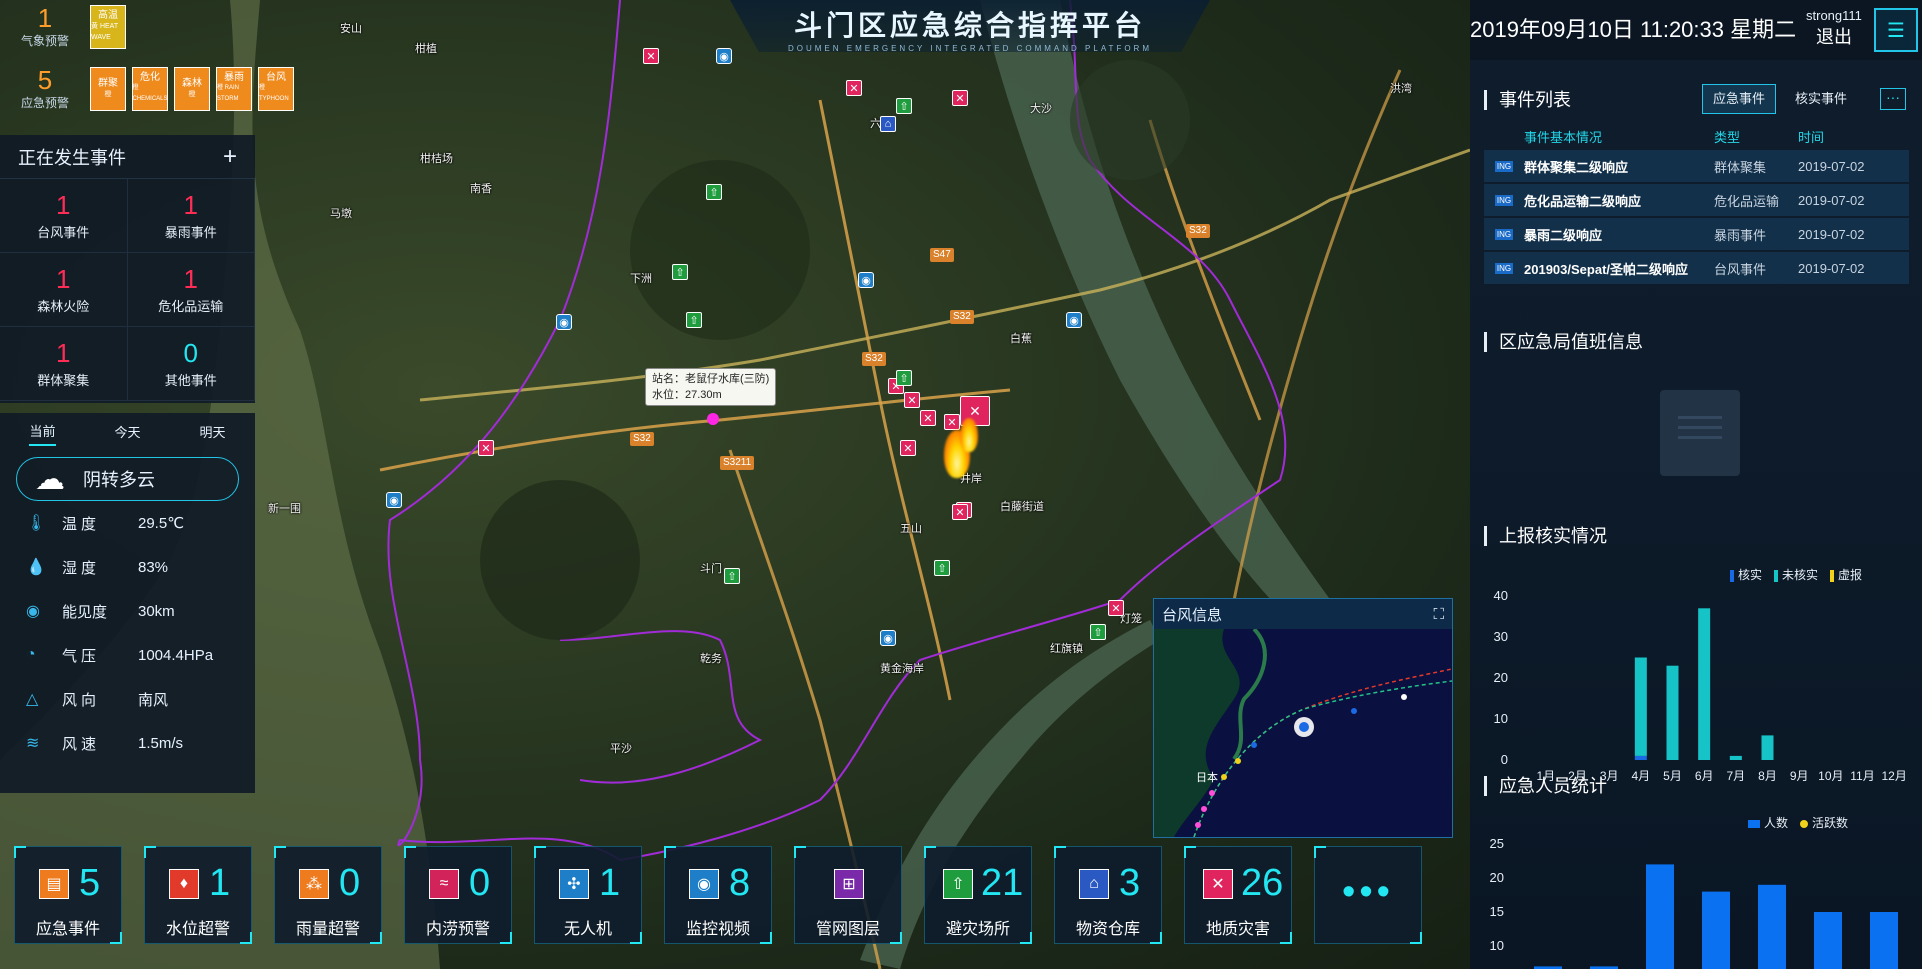  What do you see at coordinates (351, 29) in the screenshot?
I see `map-label: 安山` at bounding box center [351, 29].